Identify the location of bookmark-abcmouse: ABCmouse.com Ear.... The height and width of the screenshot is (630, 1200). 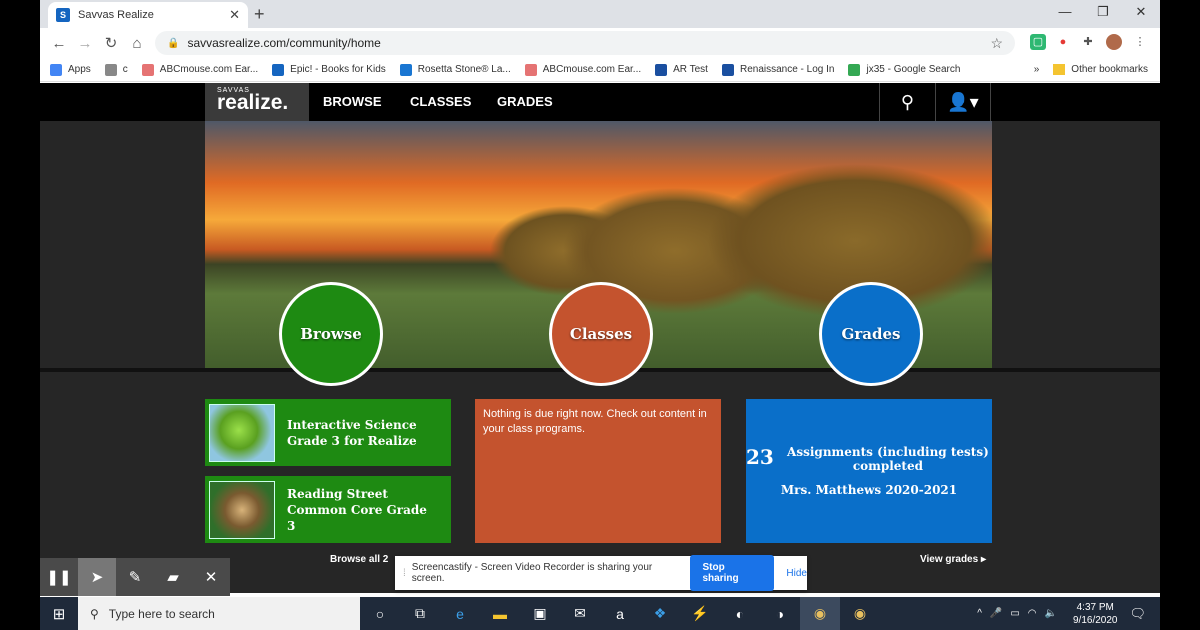
(199, 69).